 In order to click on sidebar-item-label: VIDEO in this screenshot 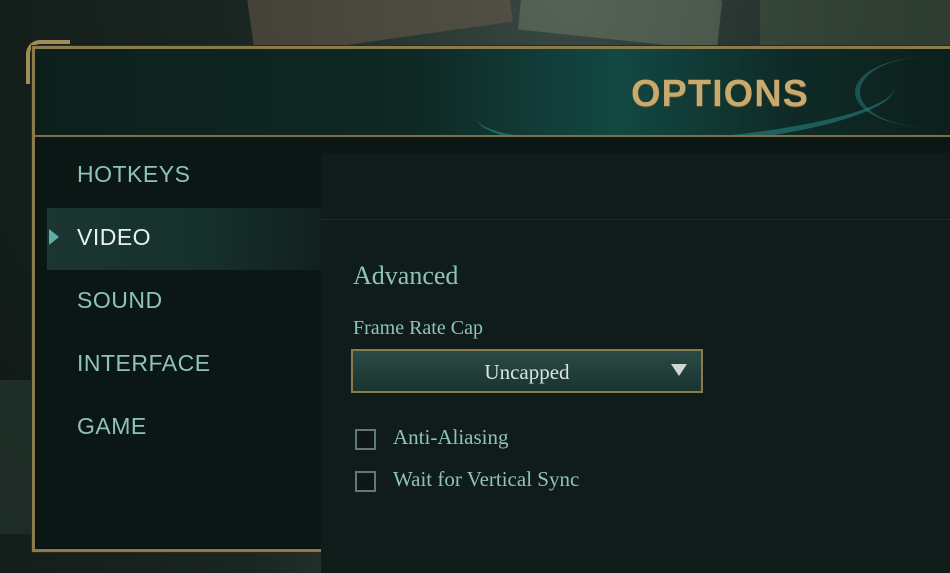, I will do `click(114, 237)`.